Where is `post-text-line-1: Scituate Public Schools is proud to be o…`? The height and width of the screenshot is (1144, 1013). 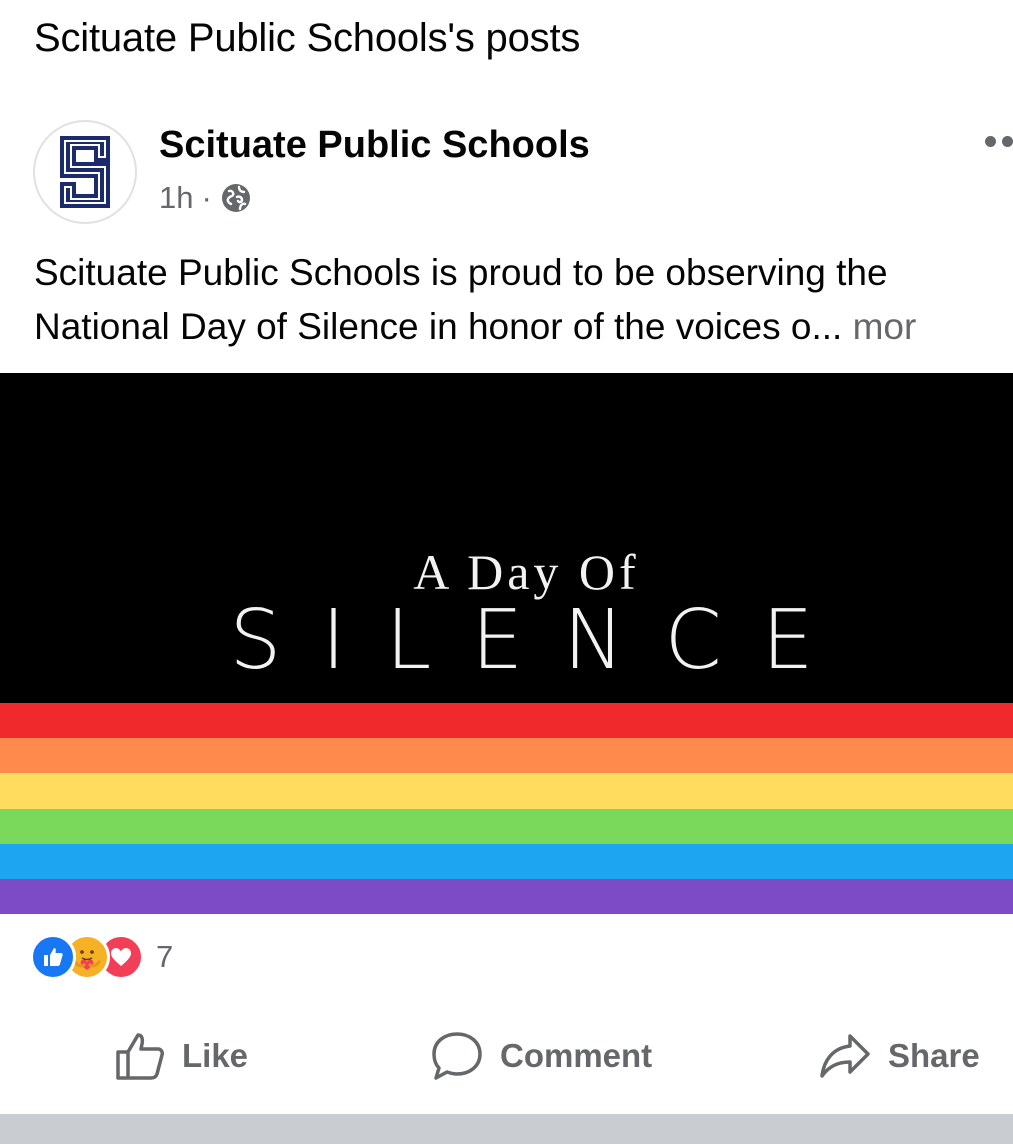 post-text-line-1: Scituate Public Schools is proud to be o… is located at coordinates (461, 272).